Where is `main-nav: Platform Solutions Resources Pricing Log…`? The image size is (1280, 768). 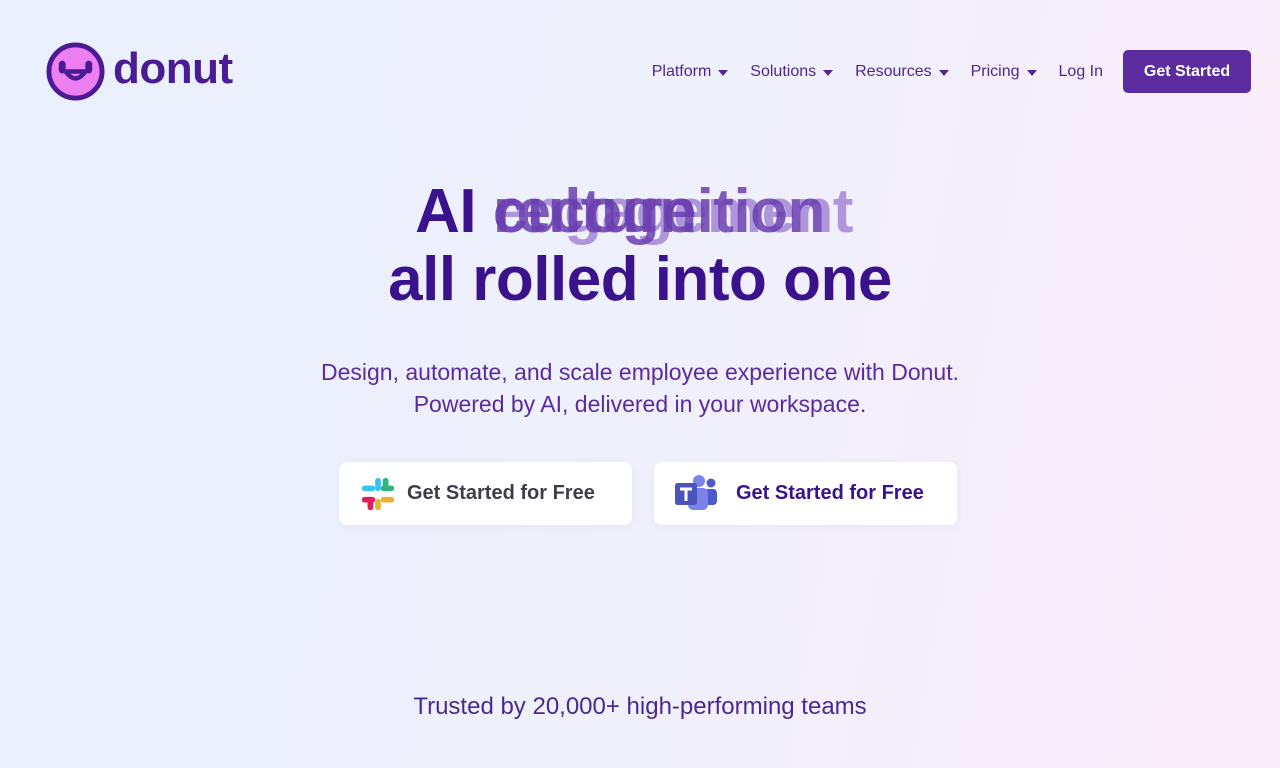
main-nav: Platform Solutions Resources Pricing Log… is located at coordinates (951, 71).